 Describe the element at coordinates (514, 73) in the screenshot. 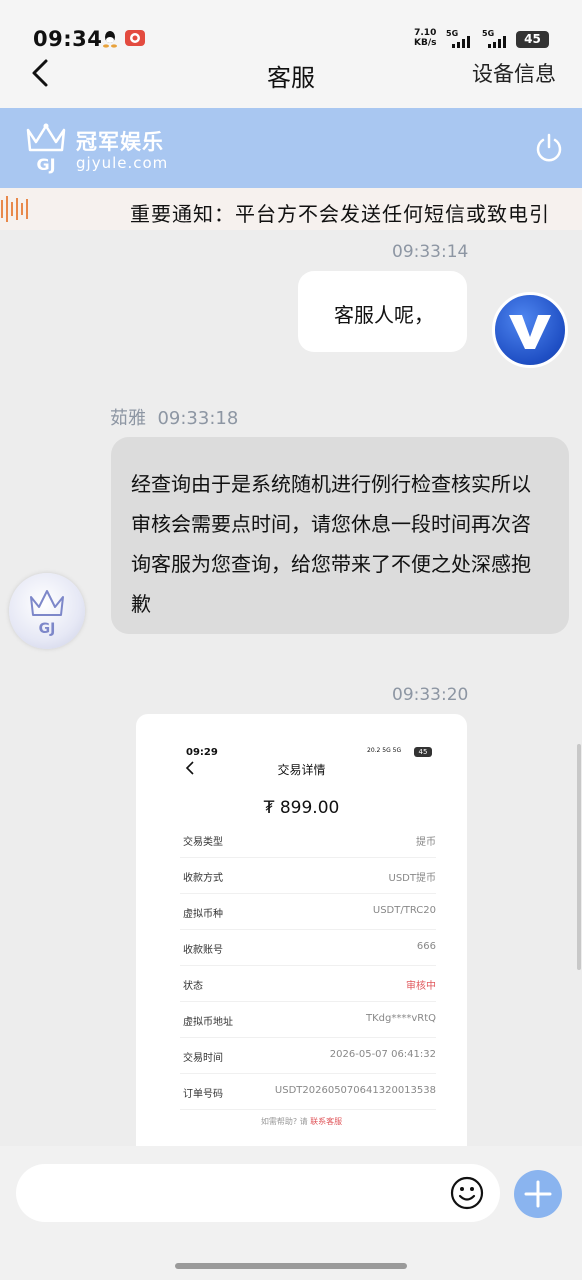

I see `device-info-button: 设备信息` at that location.